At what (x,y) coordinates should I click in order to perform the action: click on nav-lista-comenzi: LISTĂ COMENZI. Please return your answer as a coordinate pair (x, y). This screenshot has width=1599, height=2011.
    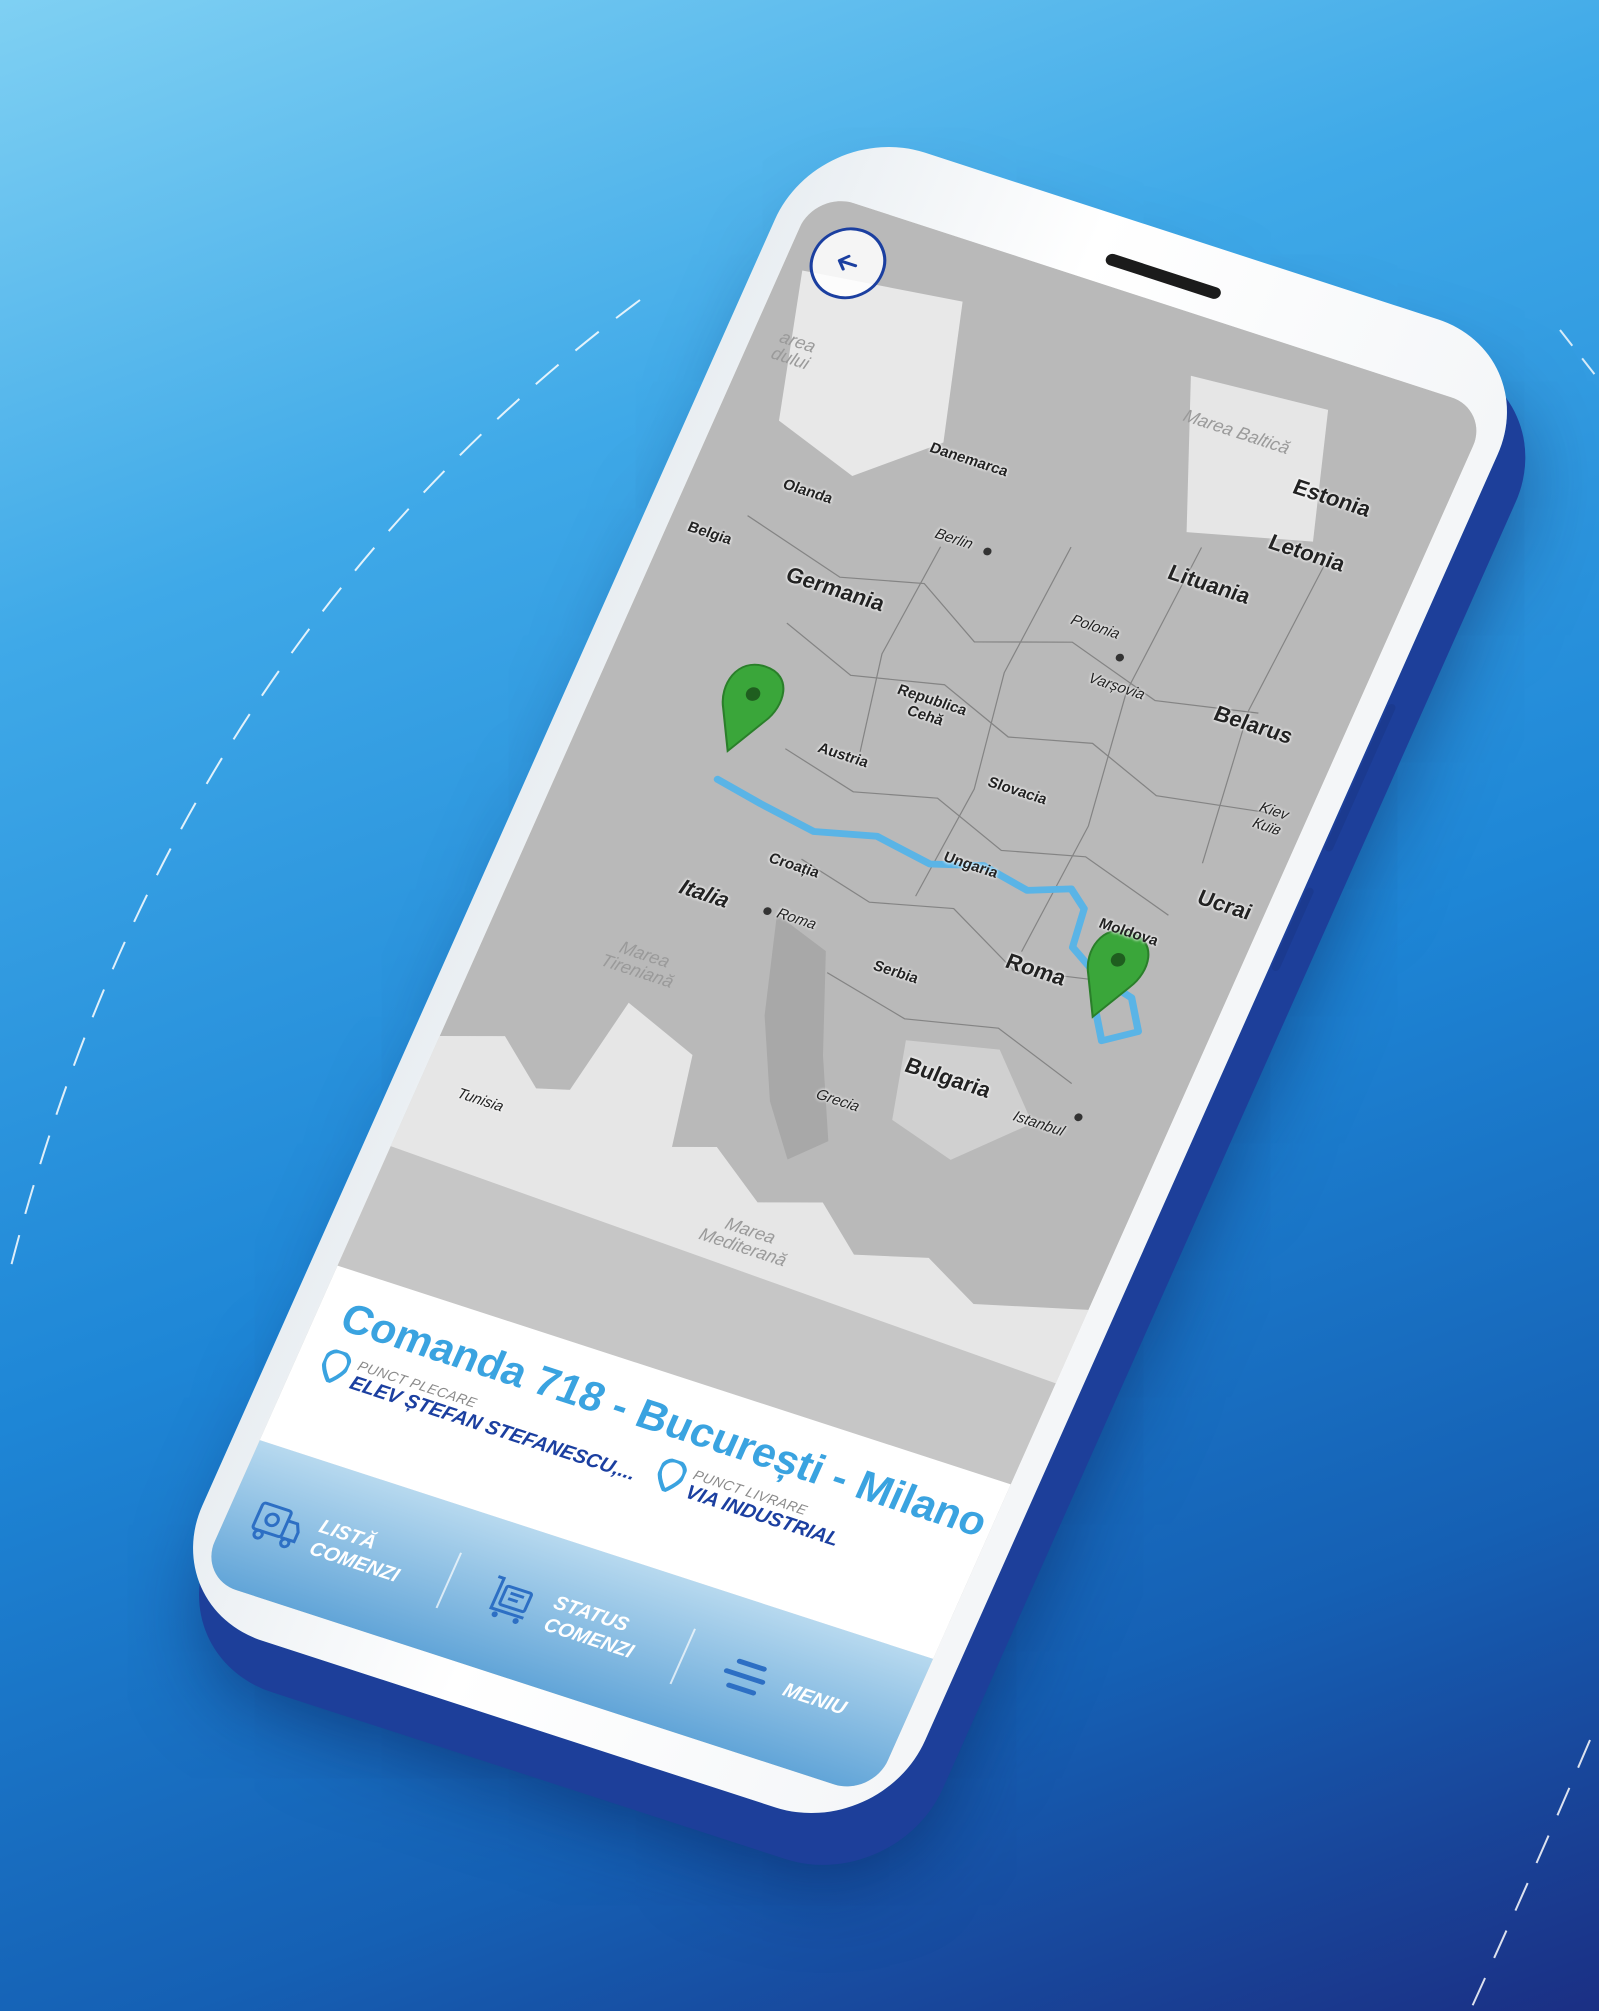
    Looking at the image, I should click on (331, 1542).